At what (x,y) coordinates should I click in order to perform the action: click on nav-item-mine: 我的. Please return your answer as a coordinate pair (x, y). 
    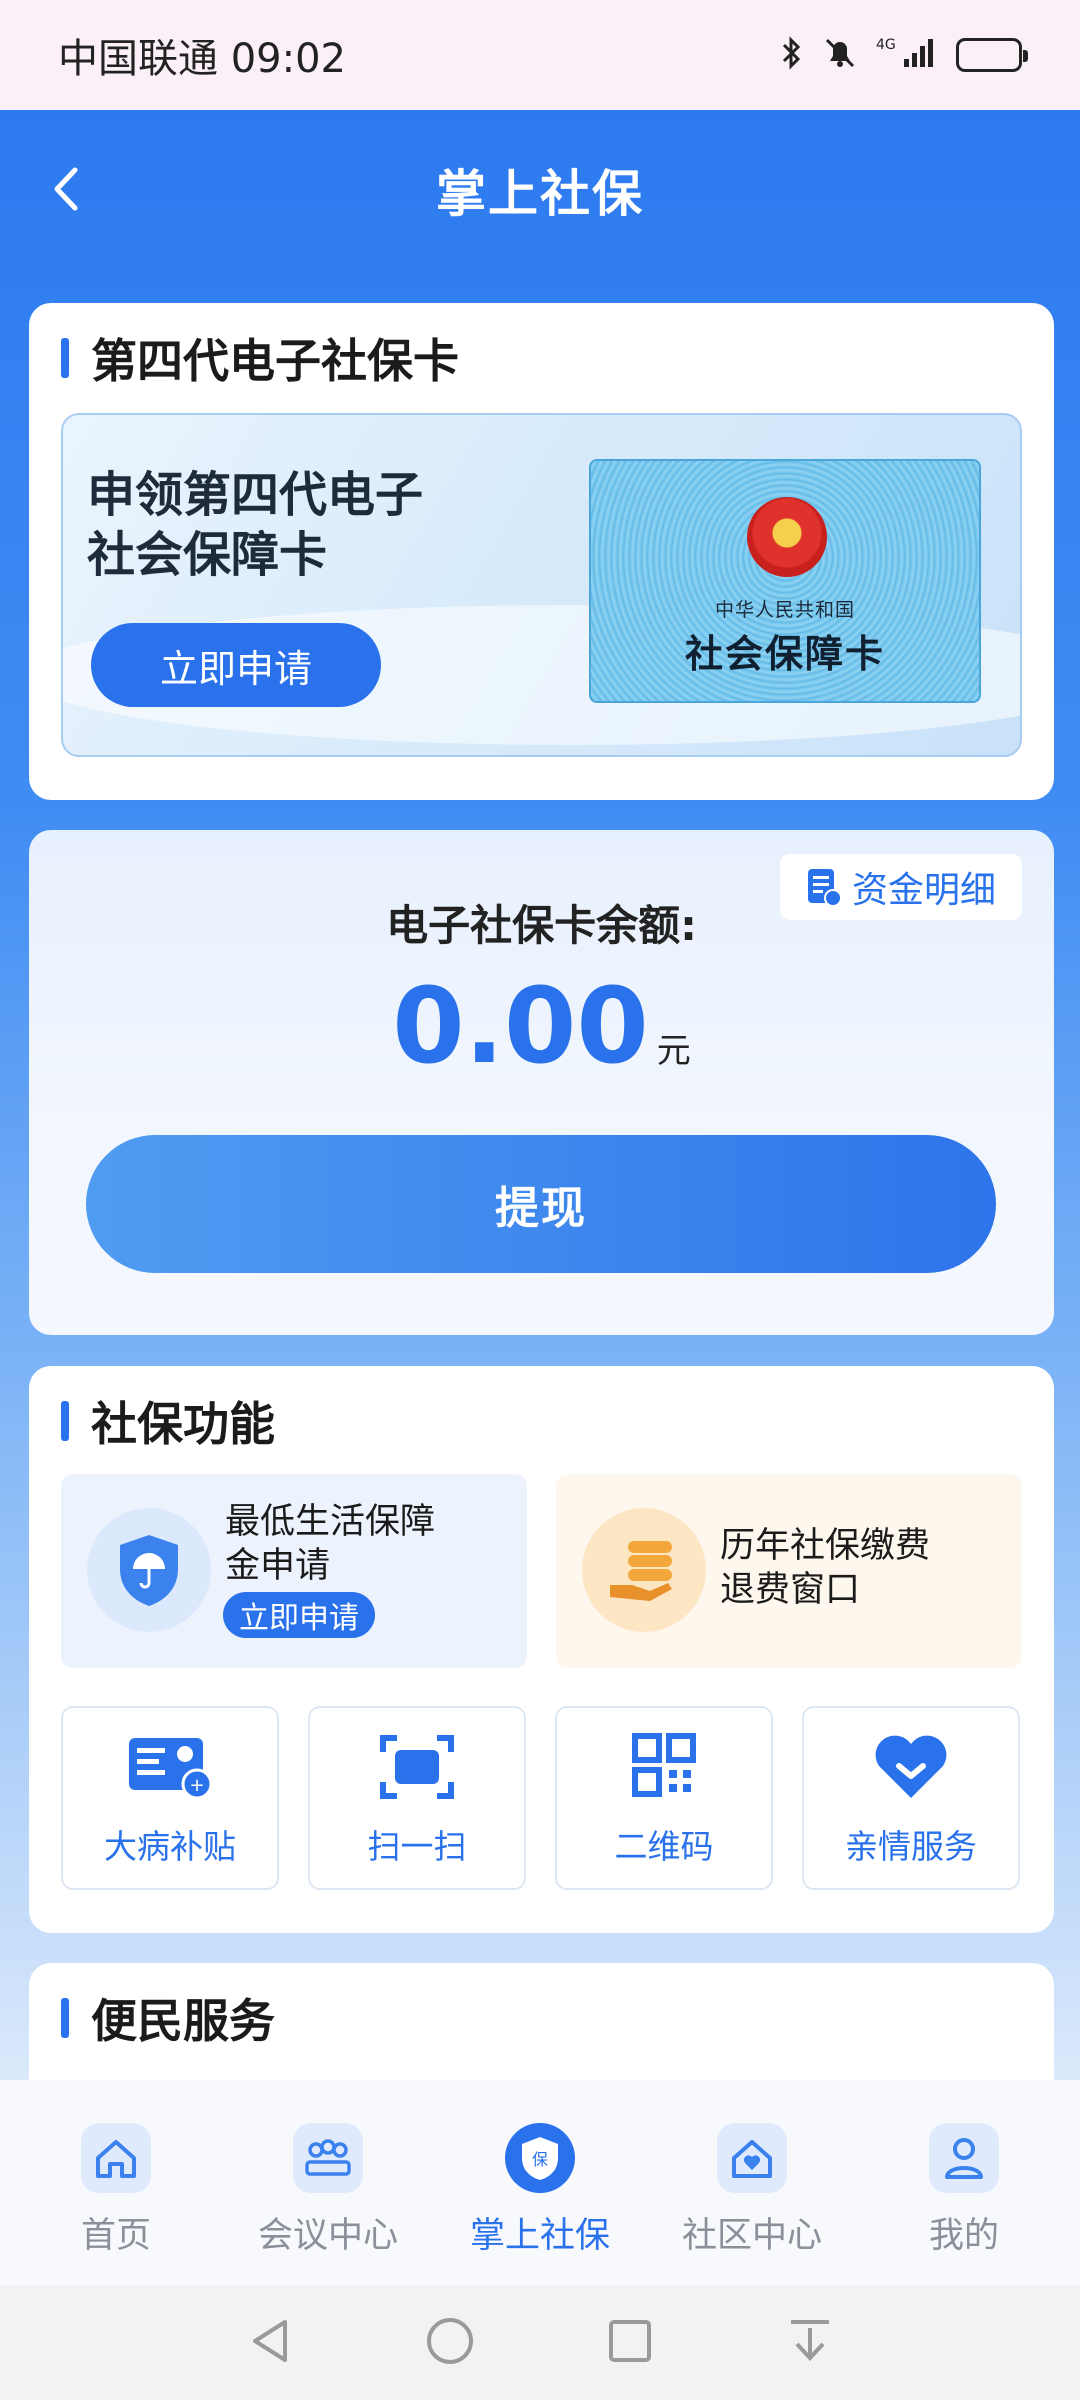
    Looking at the image, I should click on (964, 2182).